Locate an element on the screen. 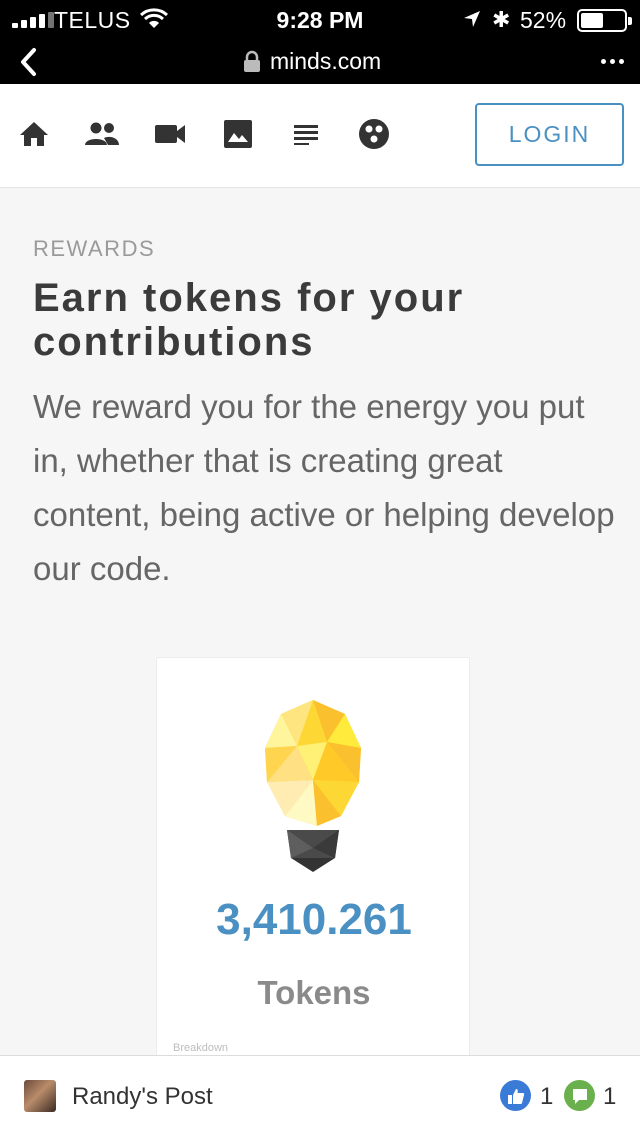  login-button: LOGIN is located at coordinates (549, 134).